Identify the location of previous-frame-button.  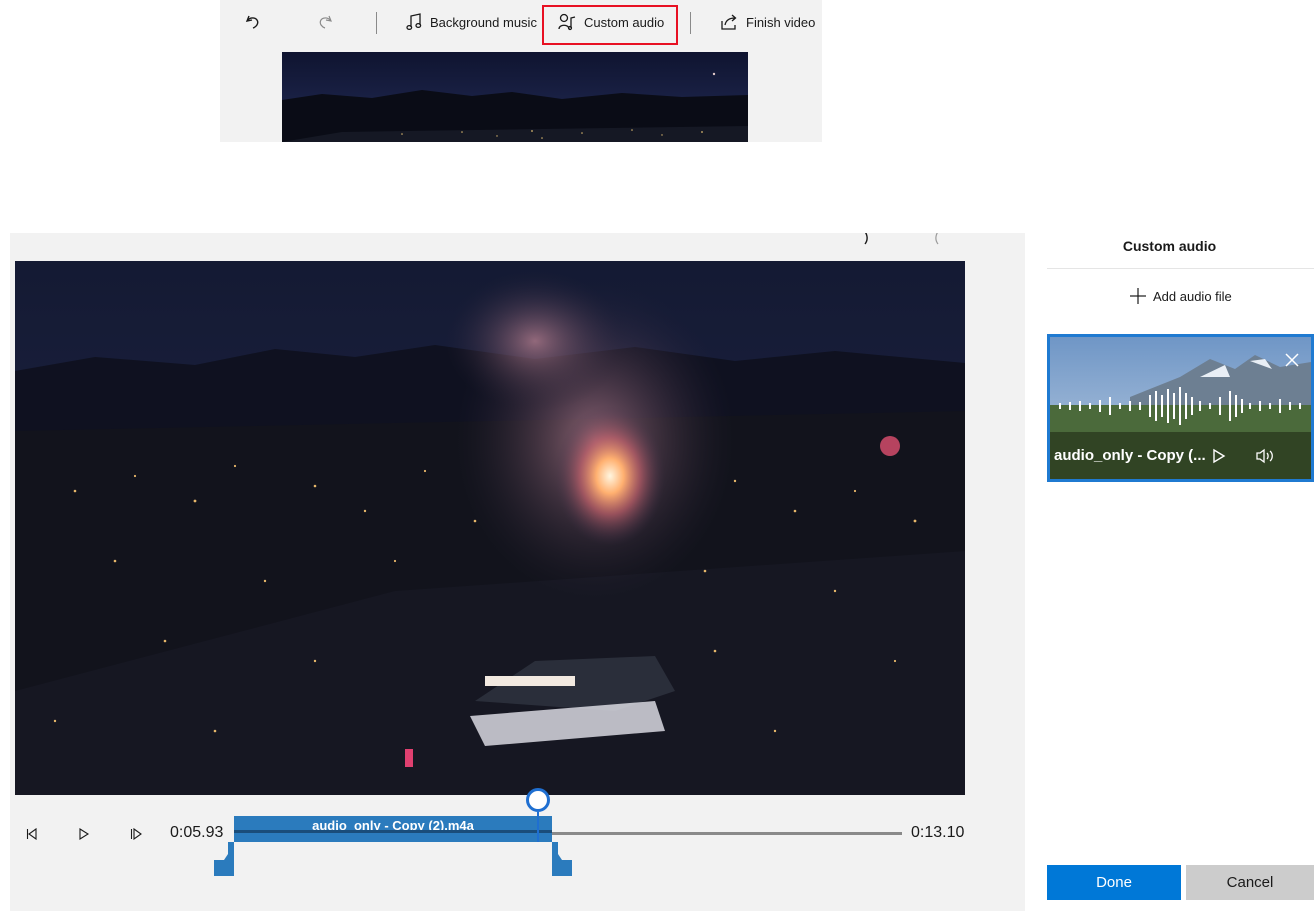
(32, 834).